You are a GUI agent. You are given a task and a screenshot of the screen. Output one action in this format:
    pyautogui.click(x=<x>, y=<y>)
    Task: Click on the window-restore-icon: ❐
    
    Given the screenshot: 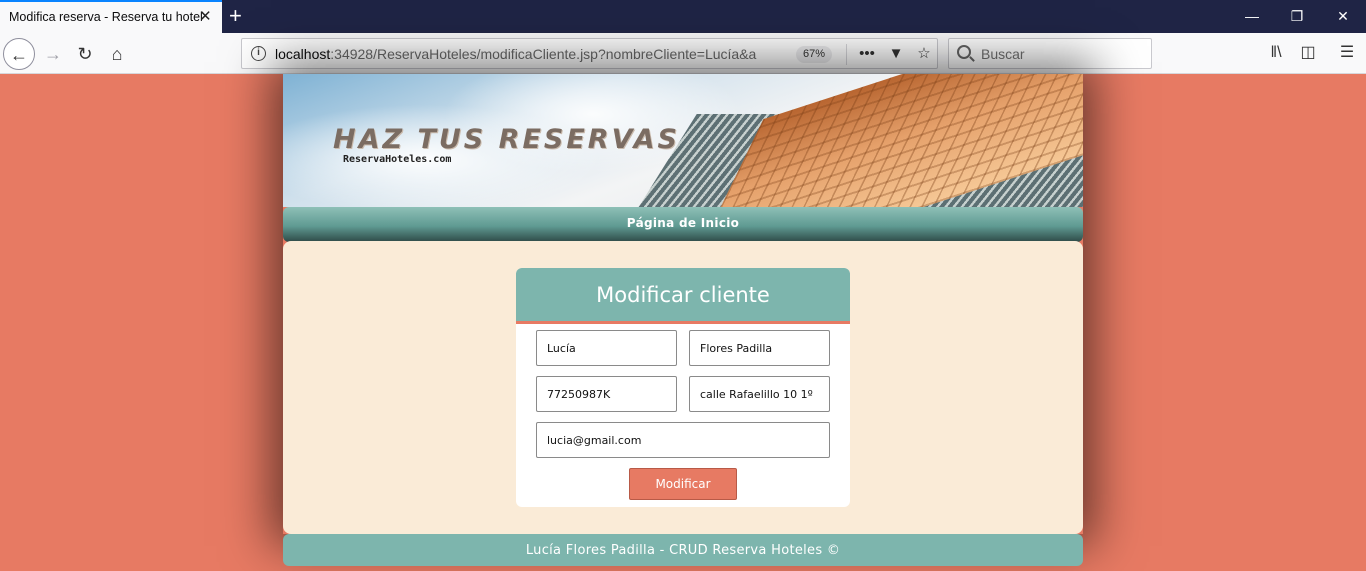 What is the action you would take?
    pyautogui.click(x=1297, y=16)
    